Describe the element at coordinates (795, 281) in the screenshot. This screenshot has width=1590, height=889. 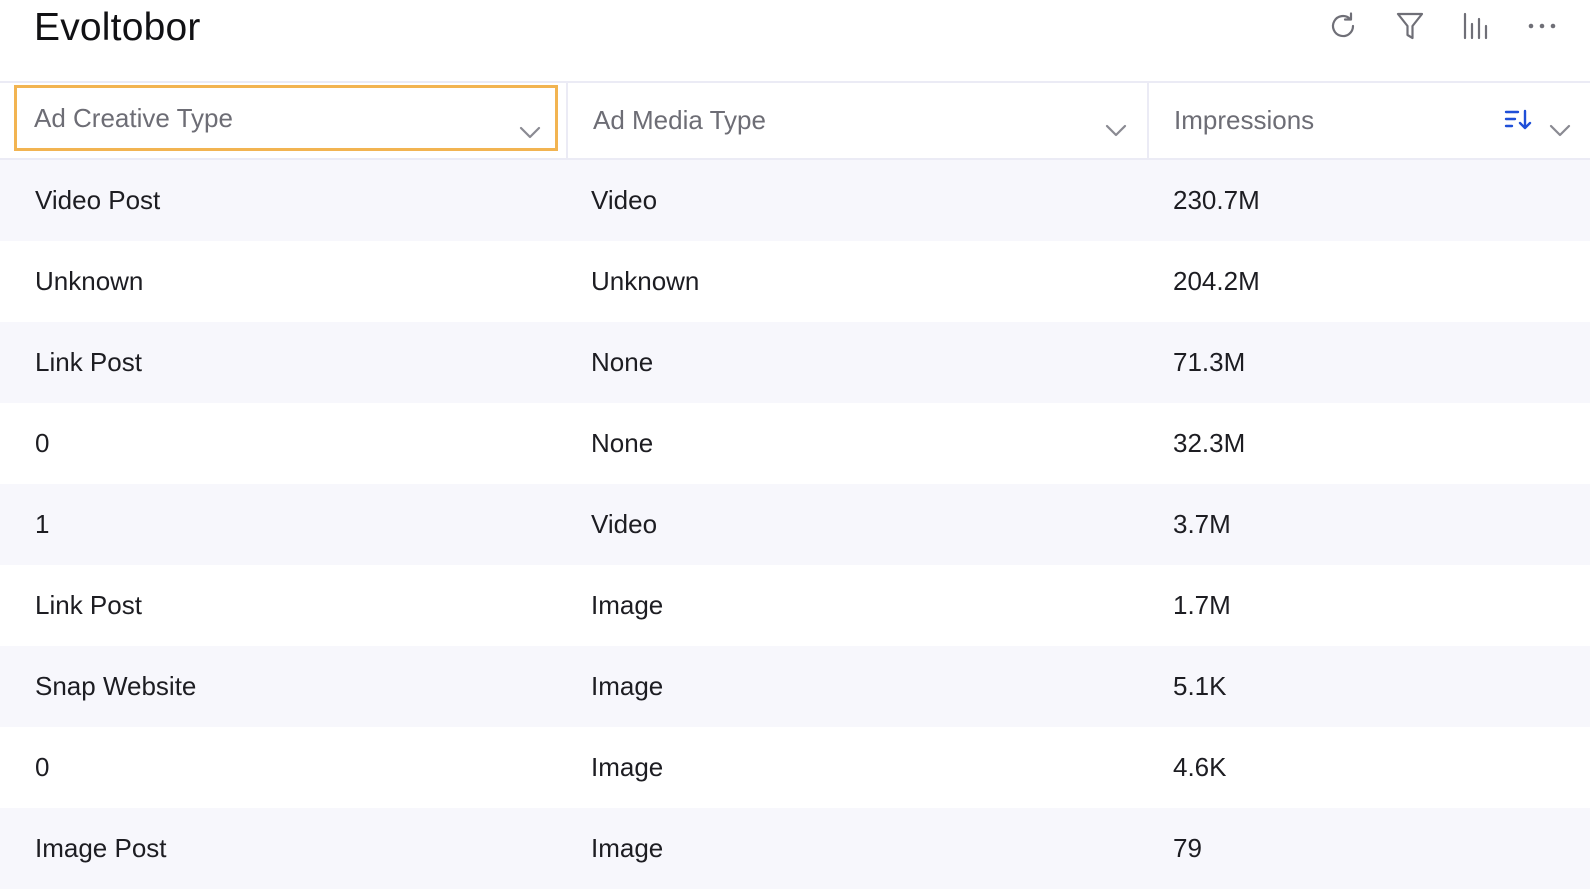
I see `table-row: Unknown Unknown 204.2M` at that location.